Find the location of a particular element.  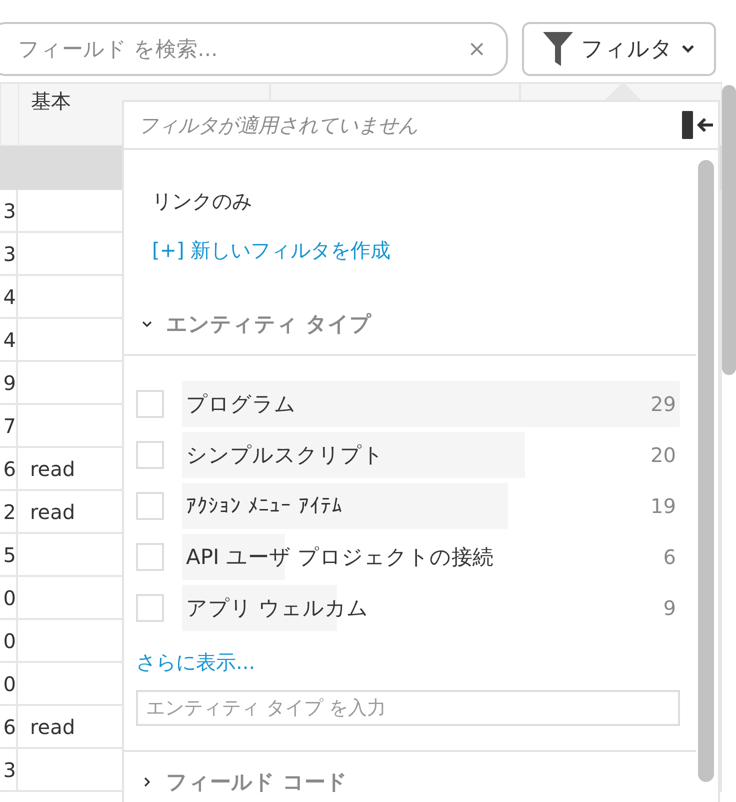

facet-count: 9 is located at coordinates (669, 608).